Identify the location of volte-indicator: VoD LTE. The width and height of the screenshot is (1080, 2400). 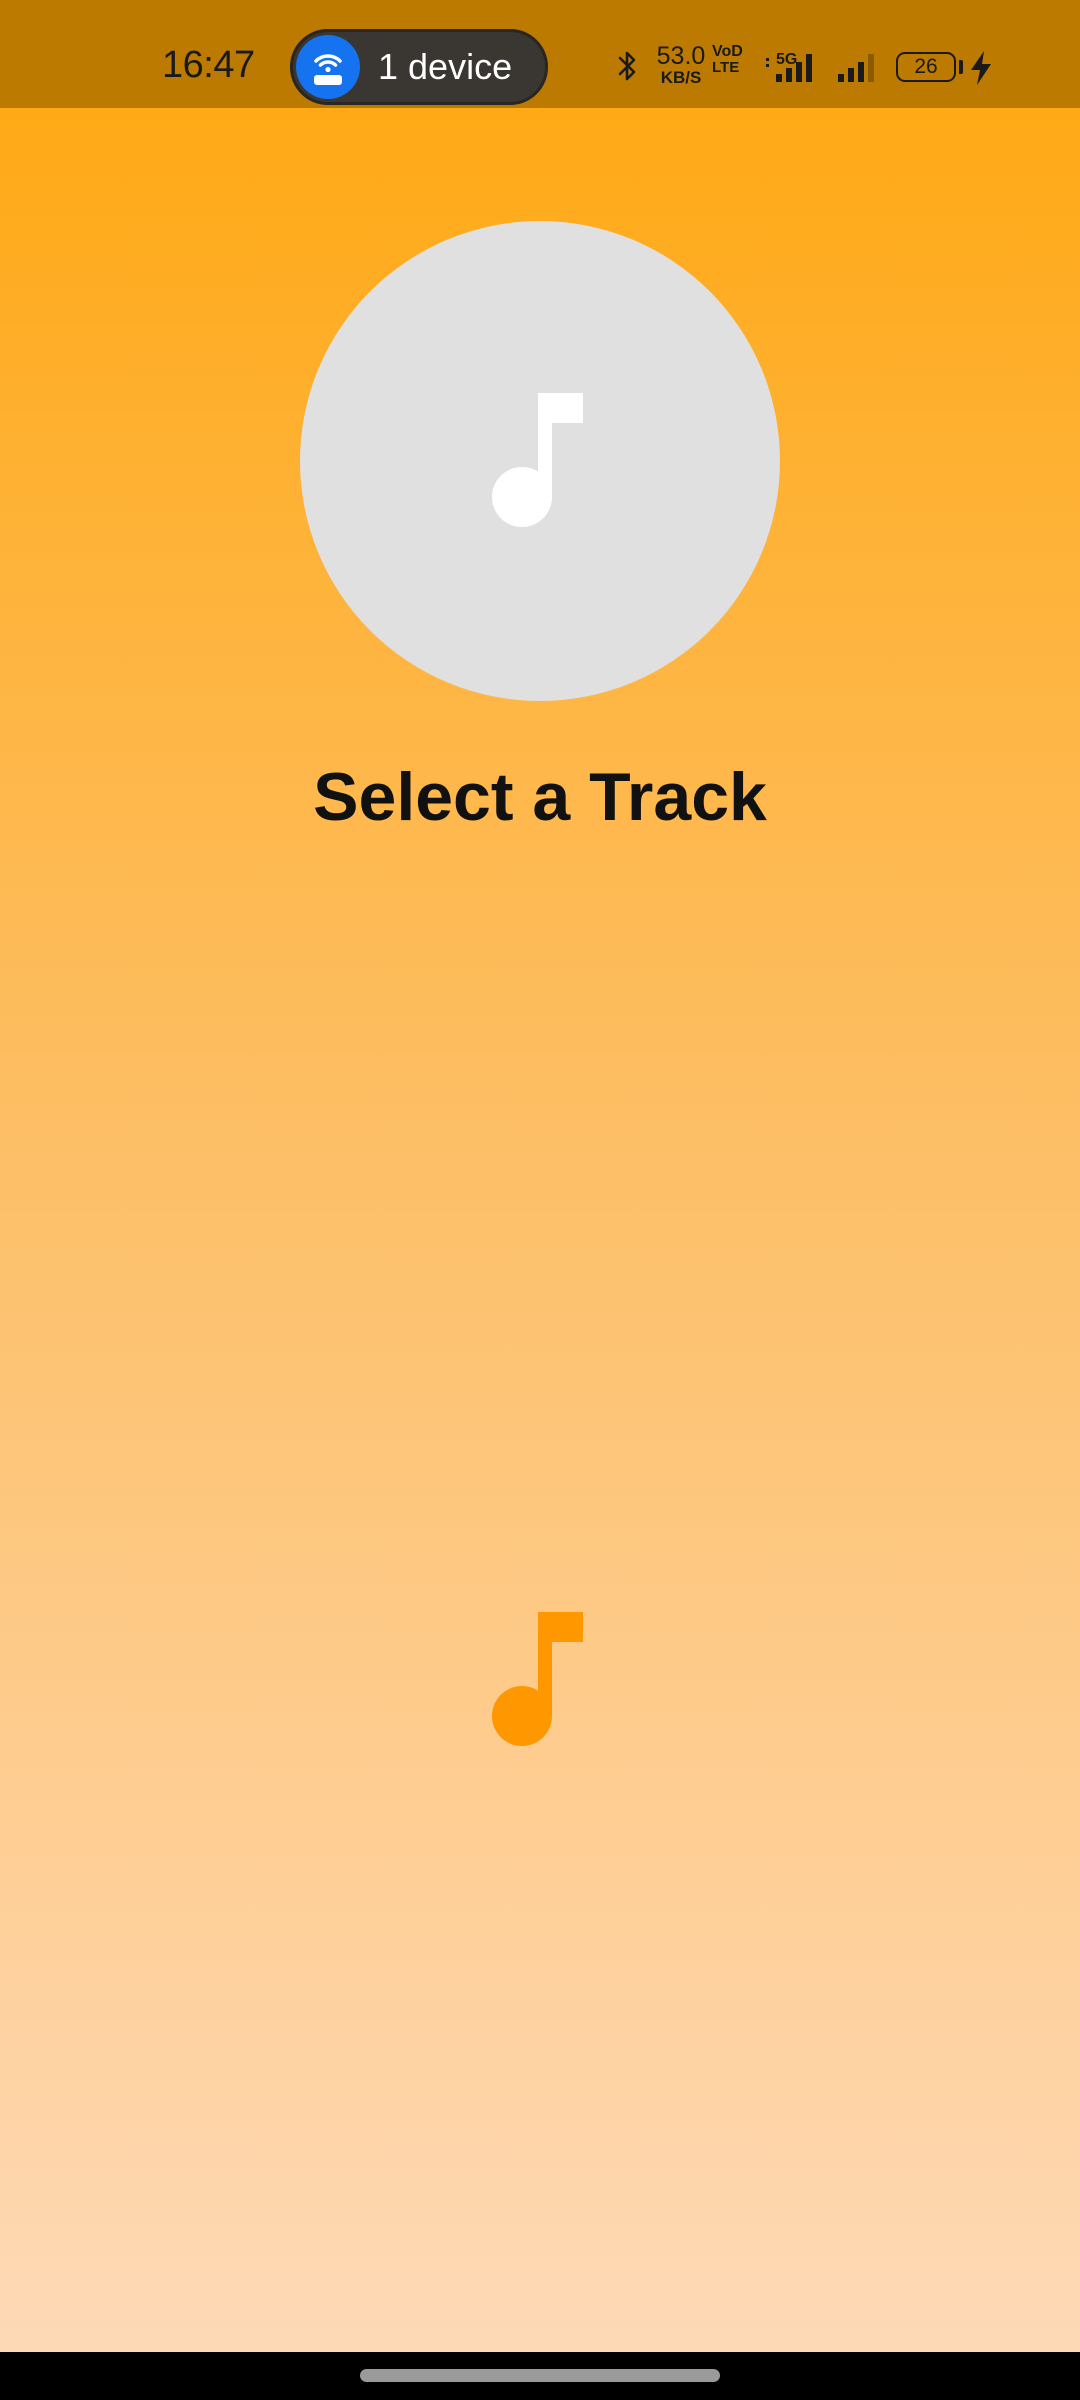
(732, 68).